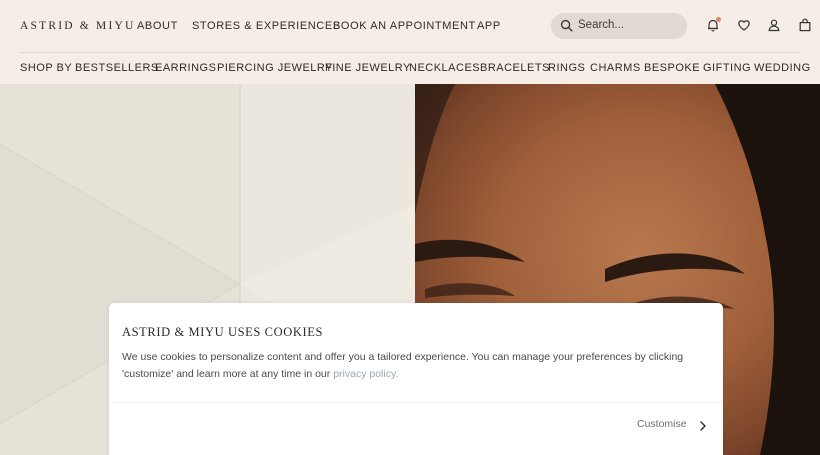  I want to click on nav-link-book-appointment: BOOK AN APPOINTMENT, so click(404, 26).